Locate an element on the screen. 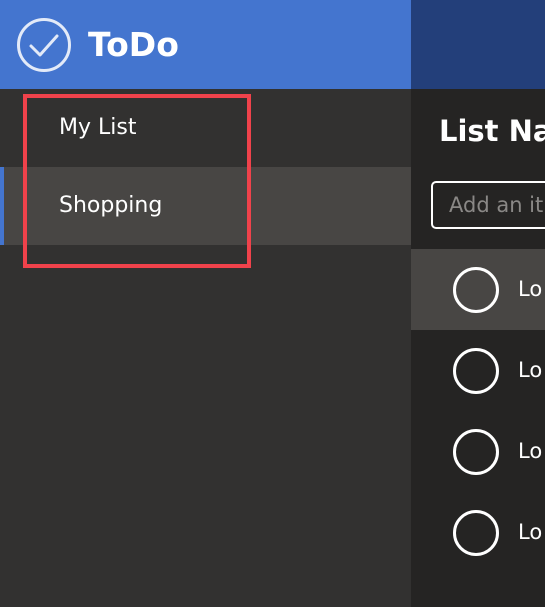 This screenshot has width=545, height=607. selection-indicator is located at coordinates (2, 206).